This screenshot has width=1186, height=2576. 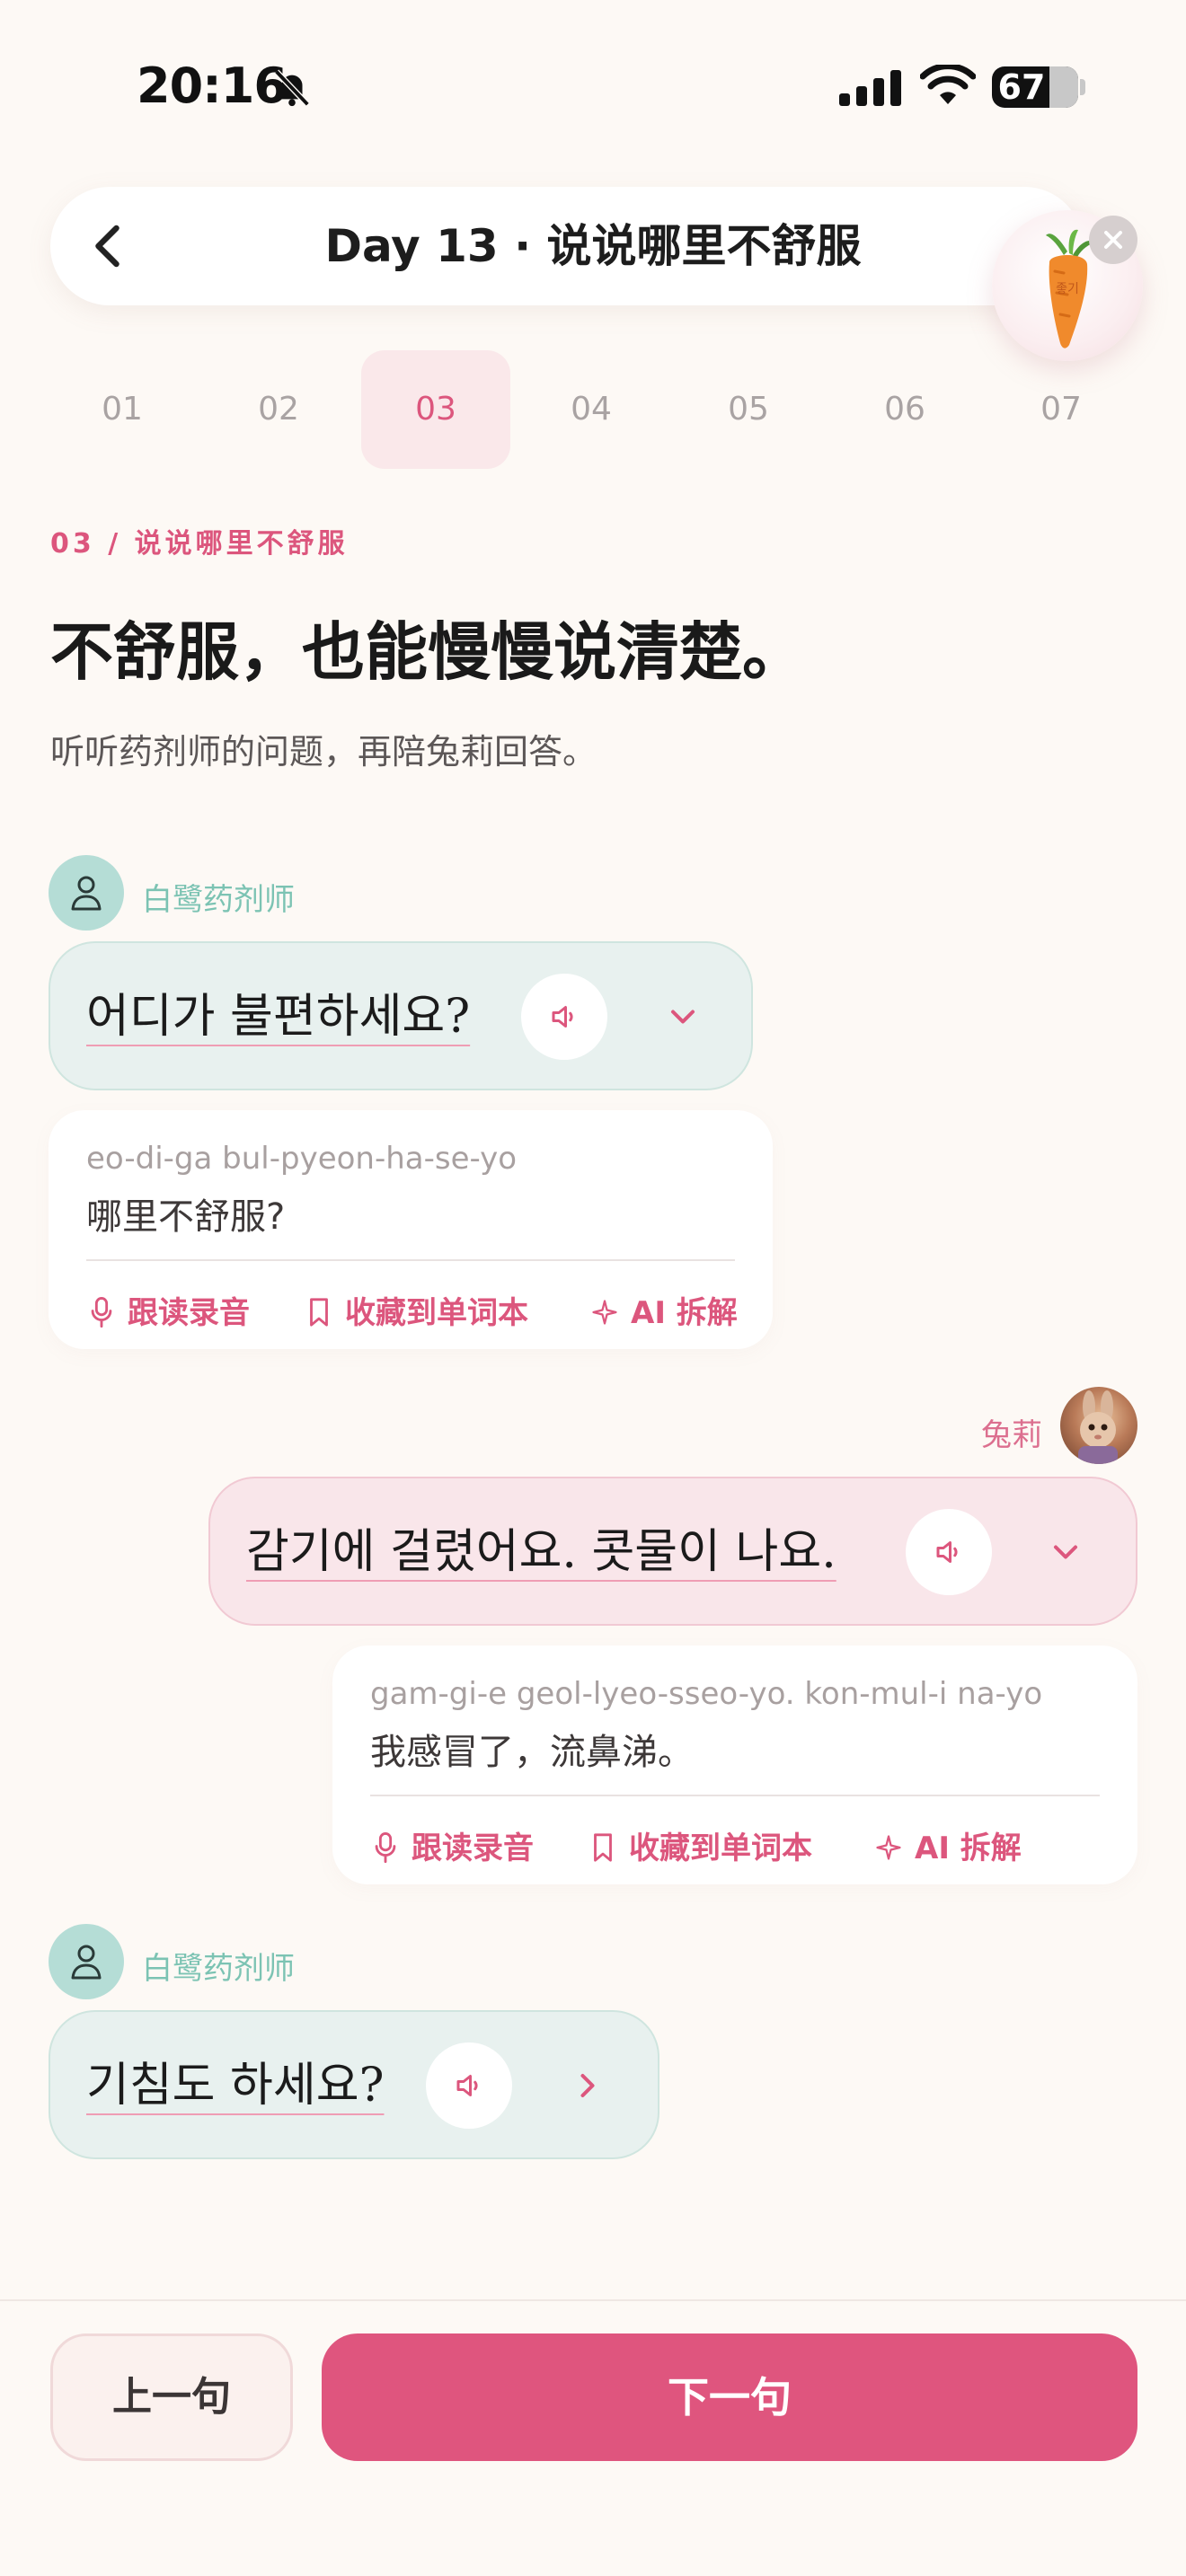 What do you see at coordinates (593, 85) in the screenshot?
I see `status-bar: 20:16 67` at bounding box center [593, 85].